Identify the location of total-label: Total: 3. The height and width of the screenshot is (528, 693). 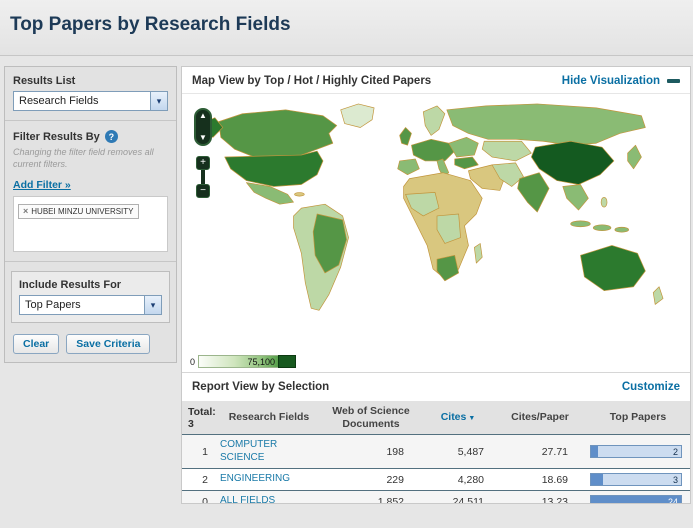
(202, 417).